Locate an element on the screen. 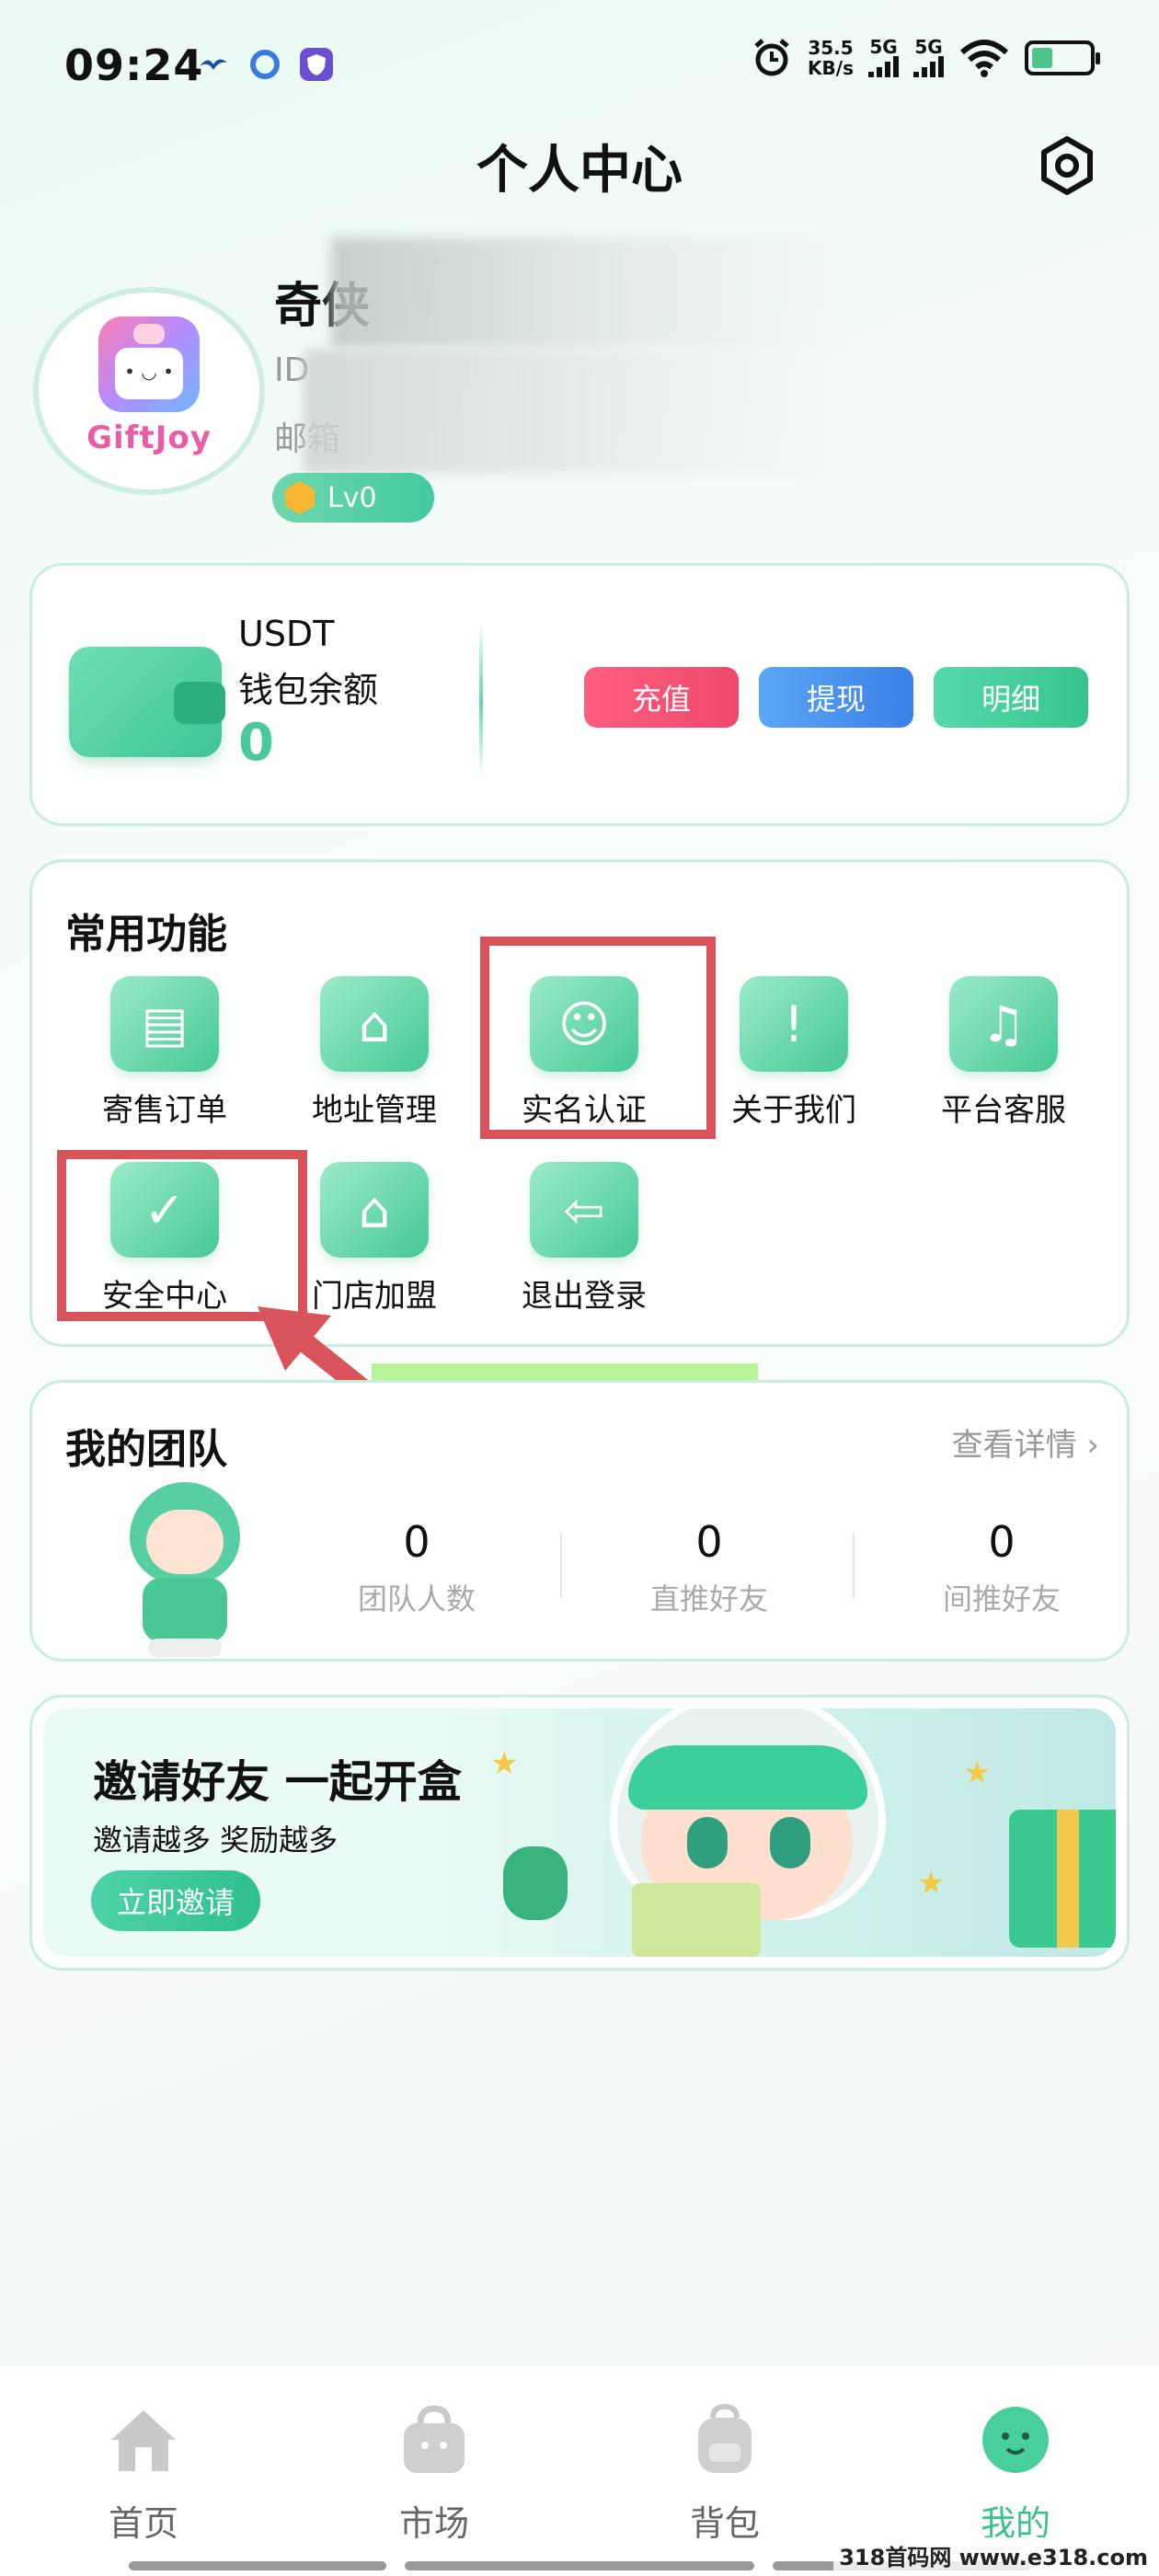 The height and width of the screenshot is (2576, 1159). team-stat-members: 0 团队人数 is located at coordinates (416, 1567).